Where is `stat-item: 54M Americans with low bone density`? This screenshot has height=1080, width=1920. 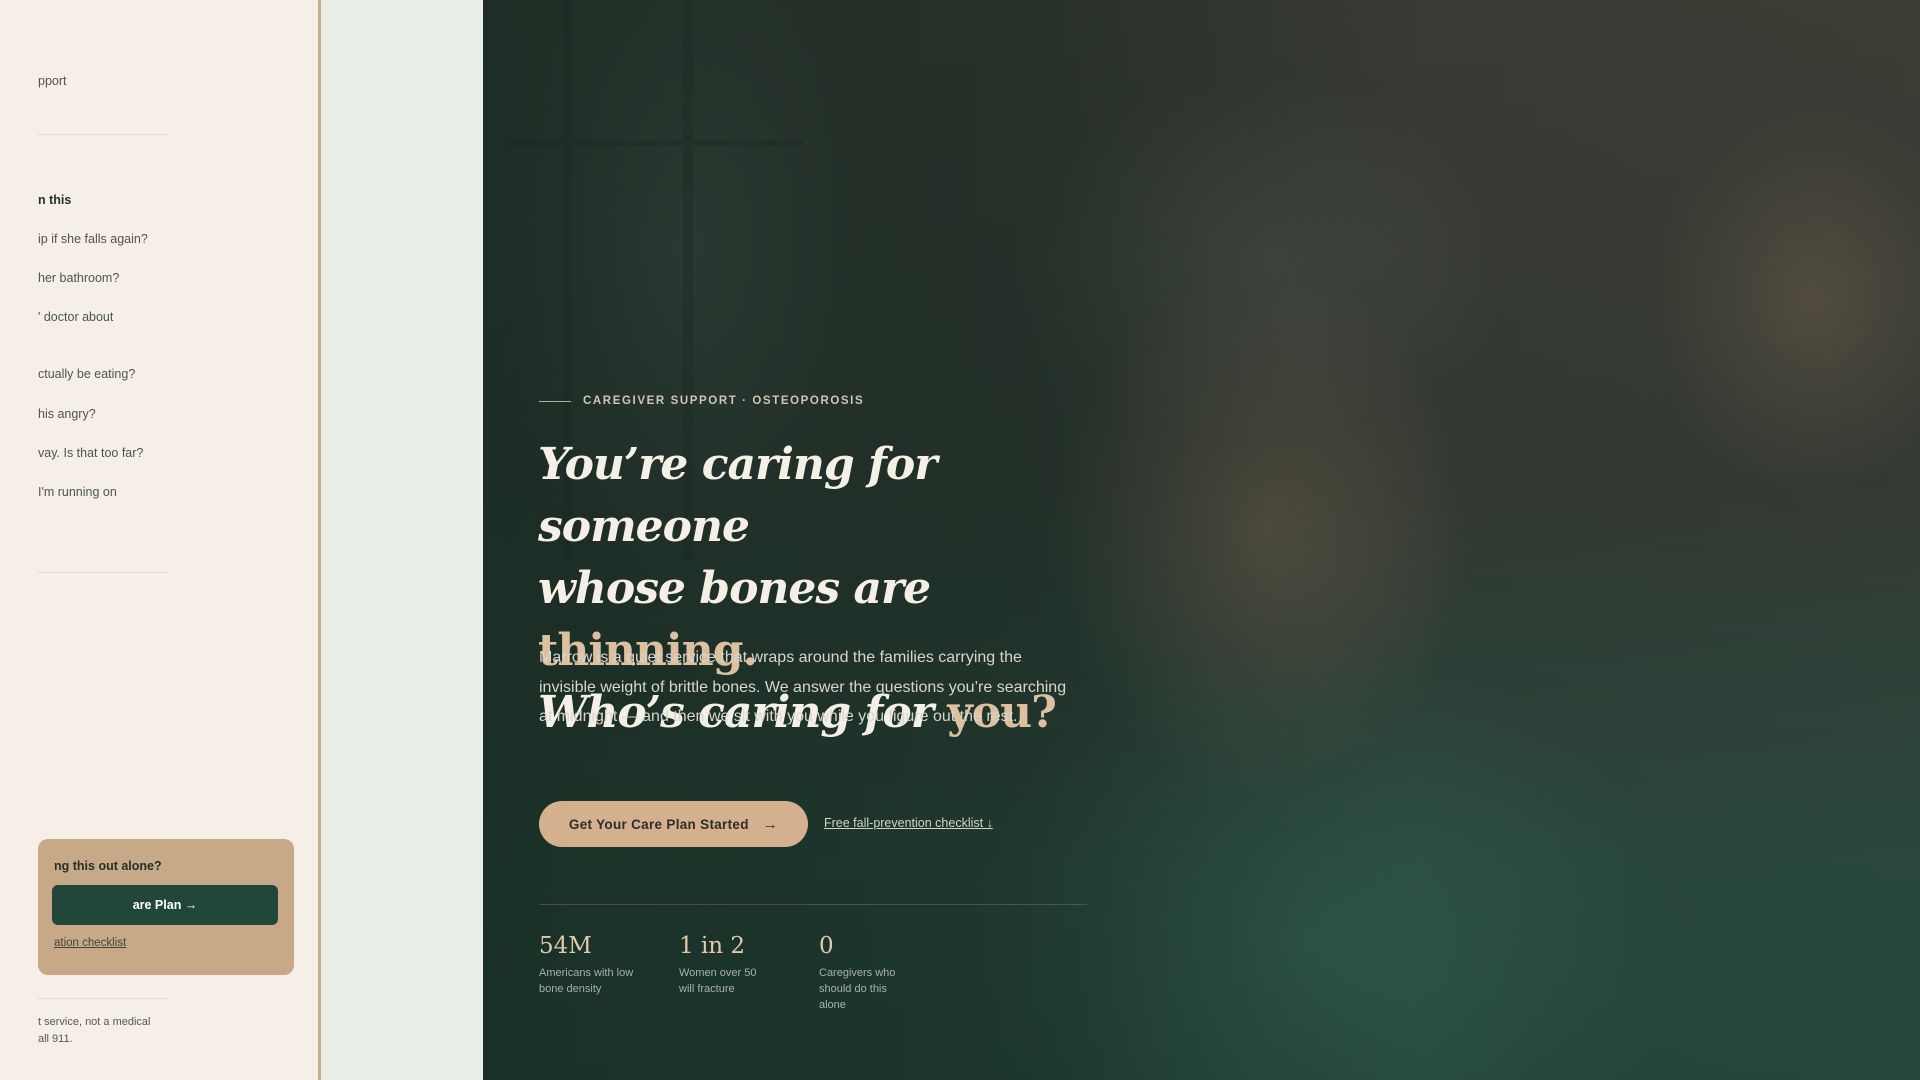 stat-item: 54M Americans with low bone density is located at coordinates (594, 965).